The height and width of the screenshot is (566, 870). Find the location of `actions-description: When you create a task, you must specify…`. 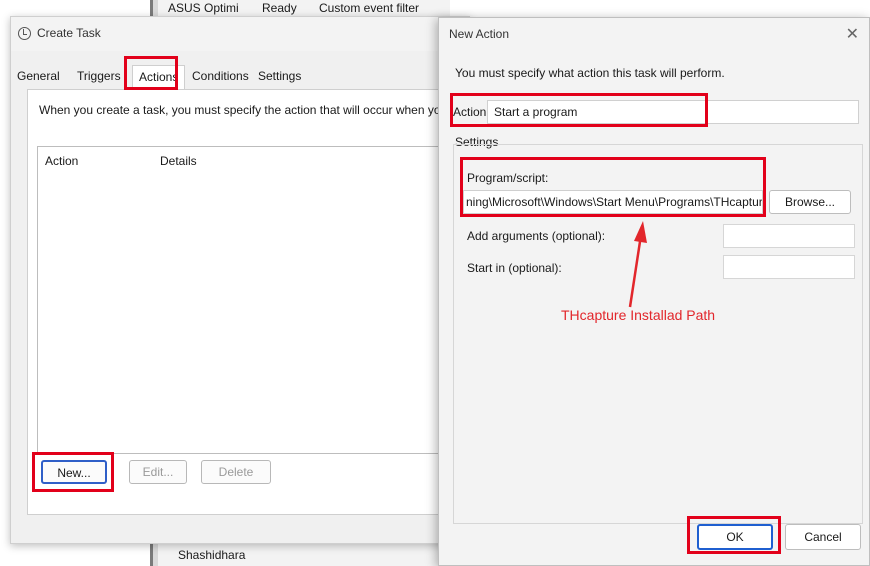

actions-description: When you create a task, you must specify… is located at coordinates (245, 110).